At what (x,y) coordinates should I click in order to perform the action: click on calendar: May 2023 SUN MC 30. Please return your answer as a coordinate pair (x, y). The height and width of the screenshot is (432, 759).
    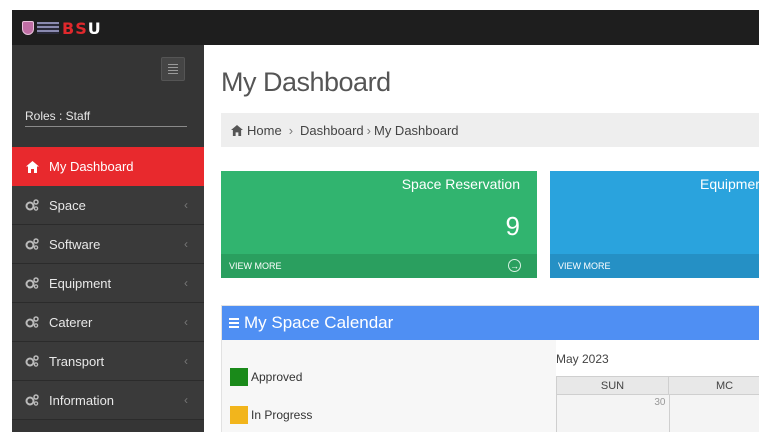
    Looking at the image, I should click on (657, 386).